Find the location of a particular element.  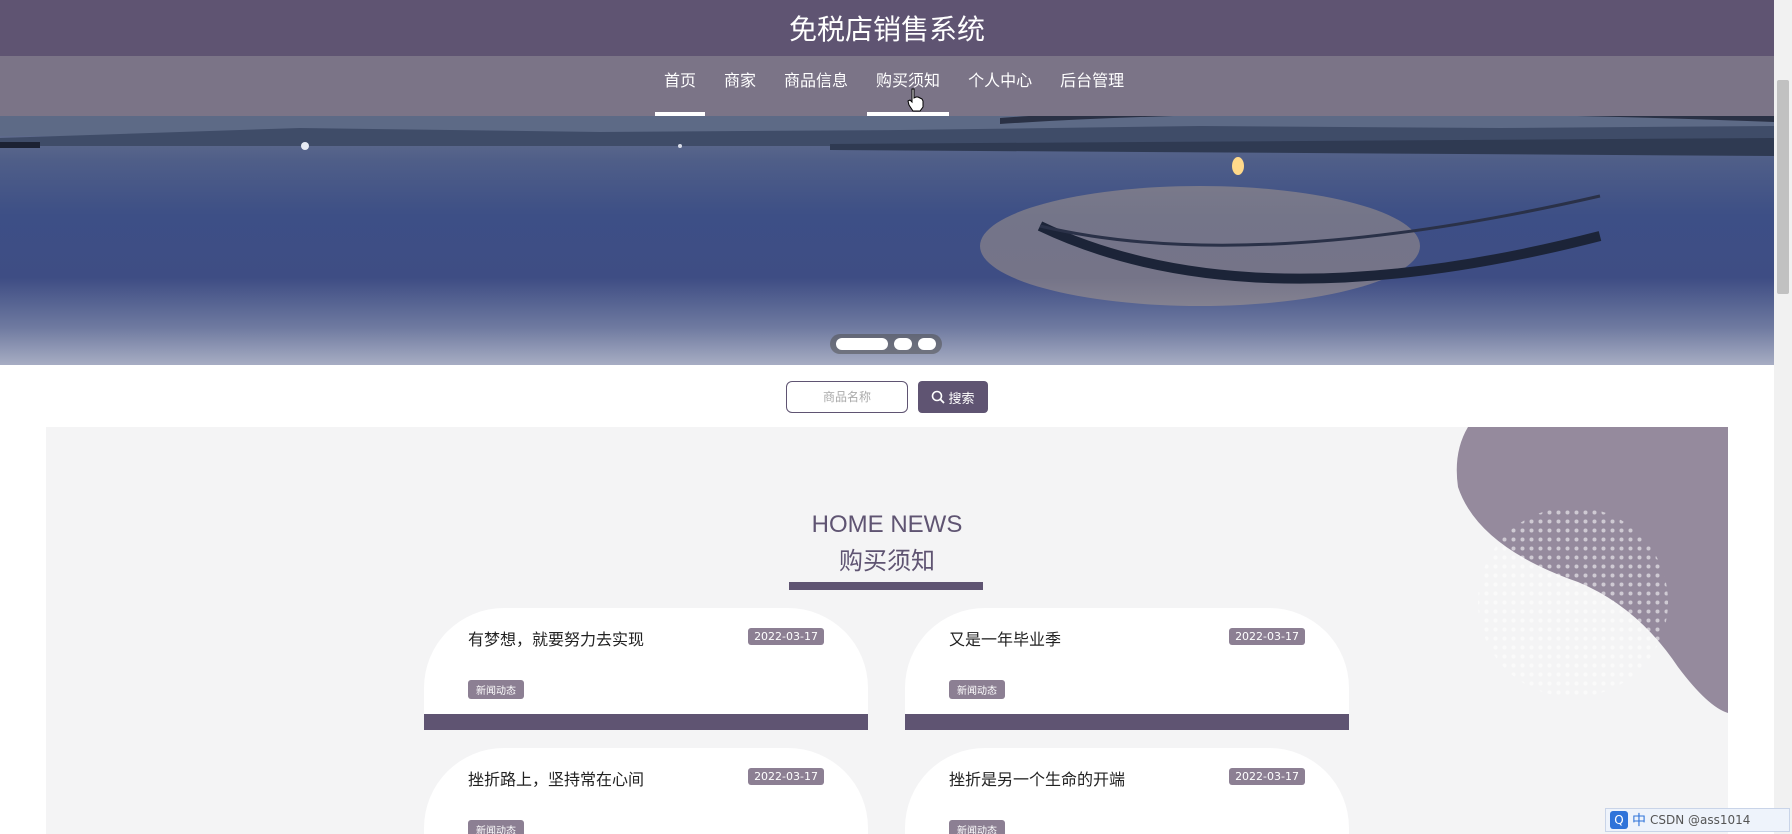

carousel-indicators is located at coordinates (886, 344).